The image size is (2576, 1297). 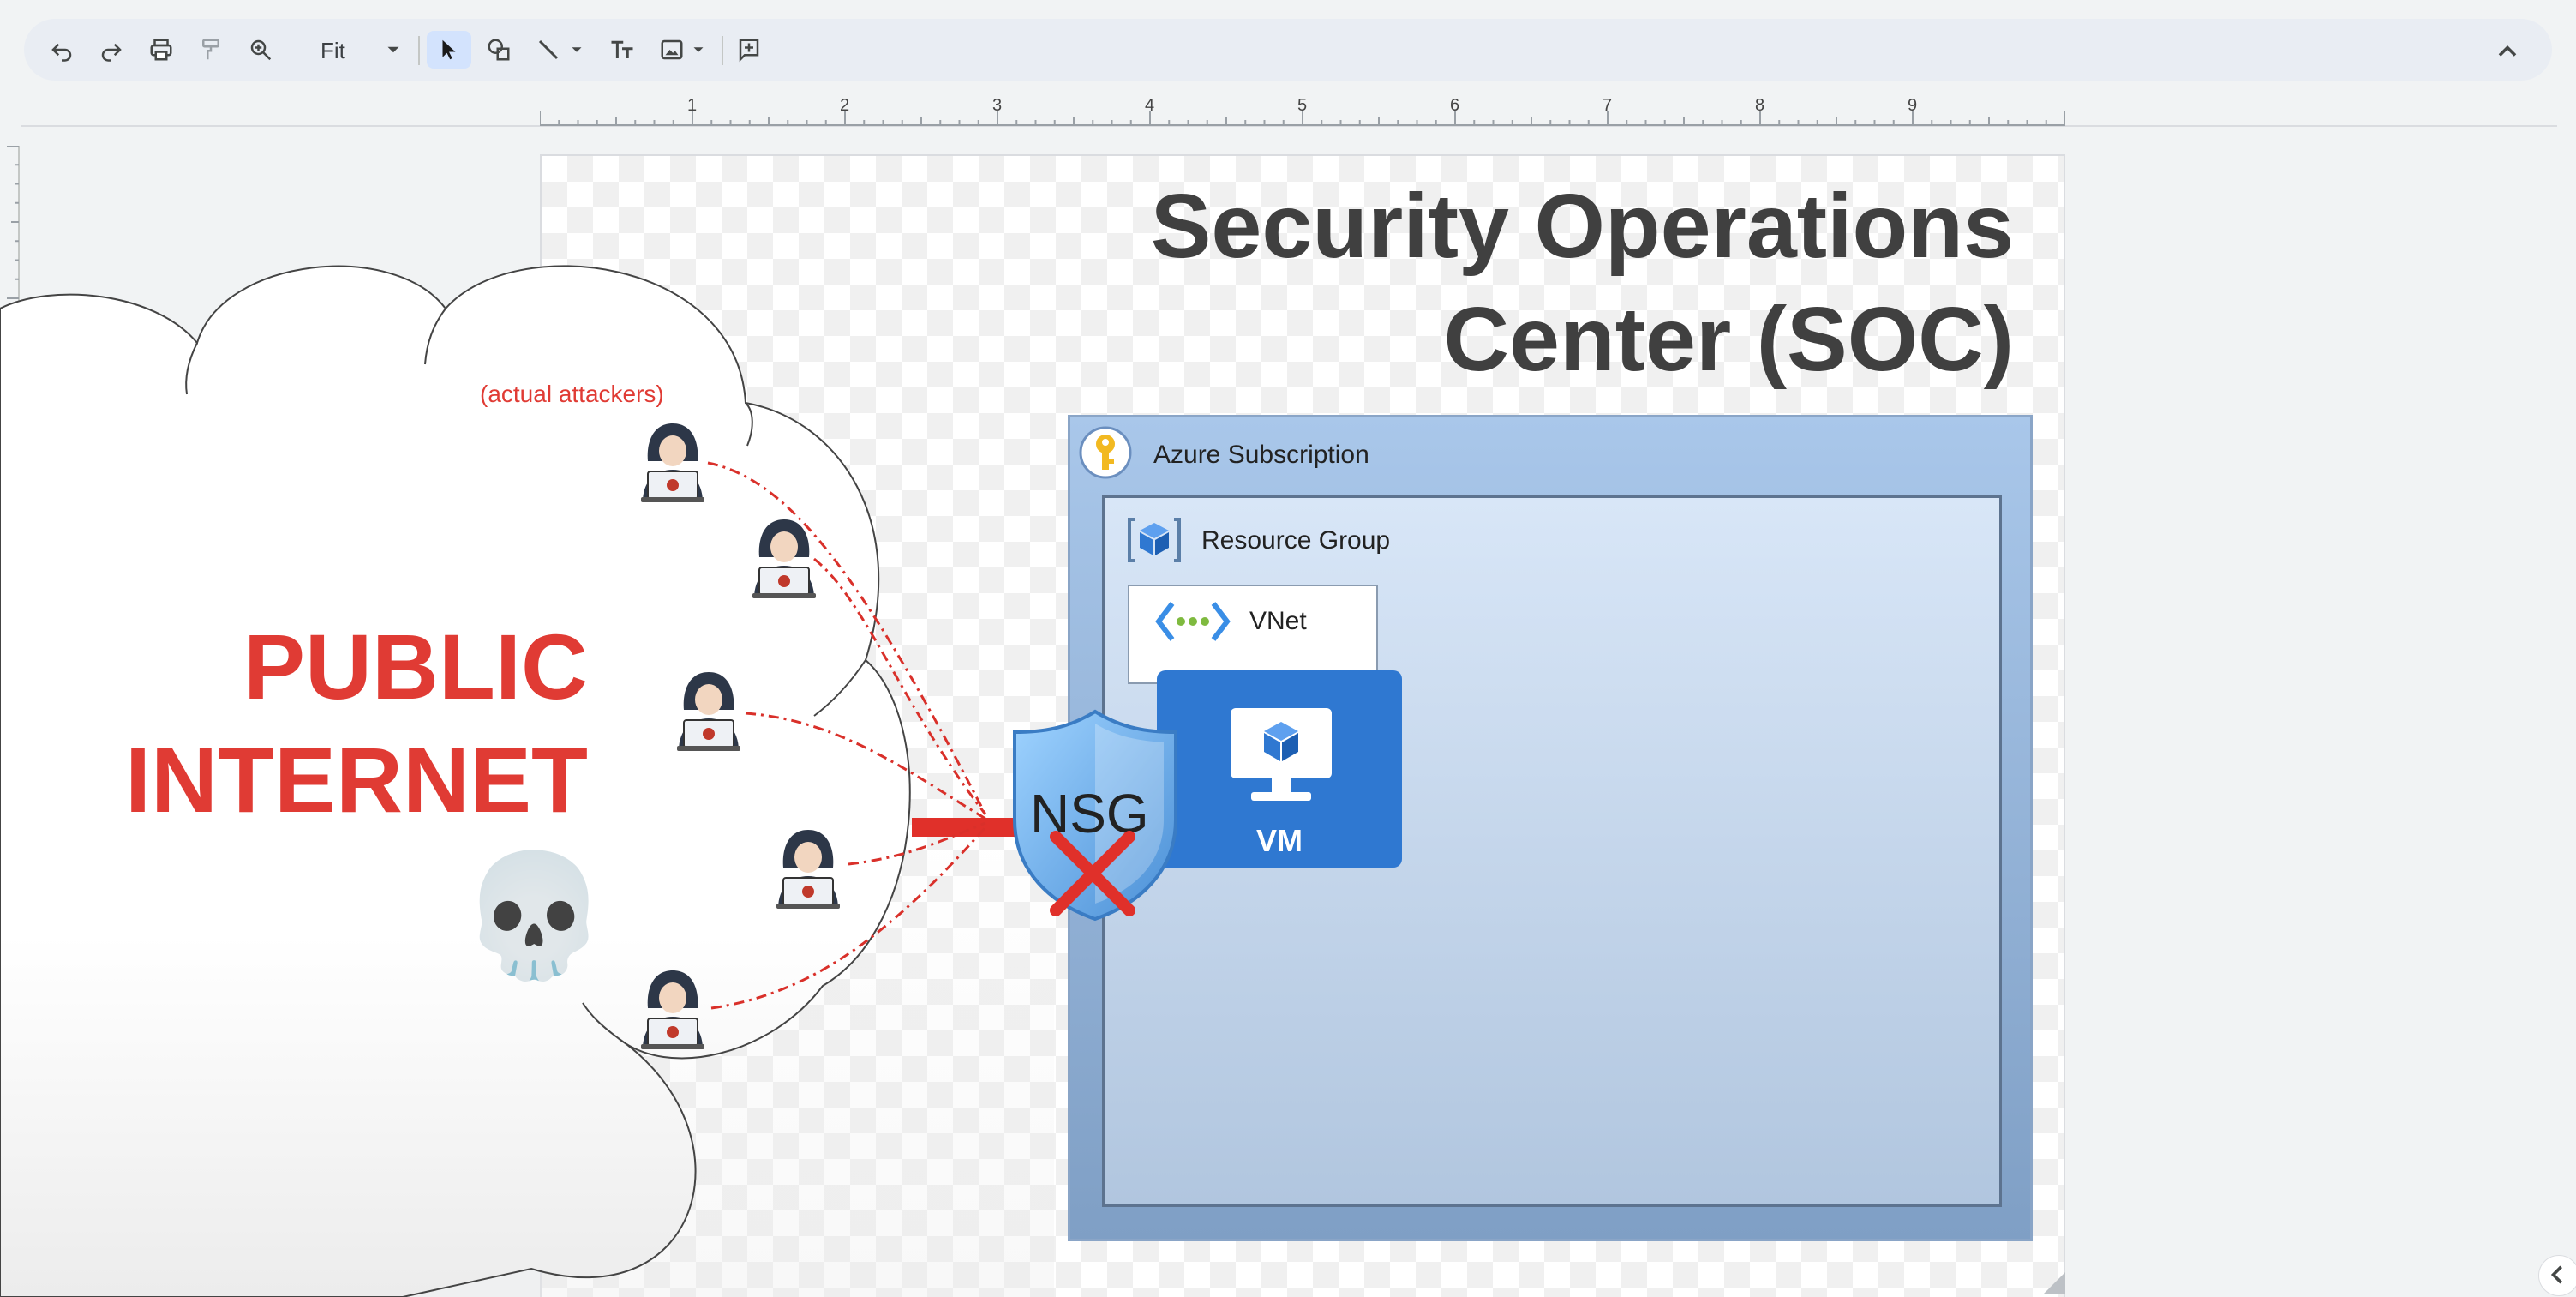 I want to click on zoom-select: Fit, so click(x=333, y=51).